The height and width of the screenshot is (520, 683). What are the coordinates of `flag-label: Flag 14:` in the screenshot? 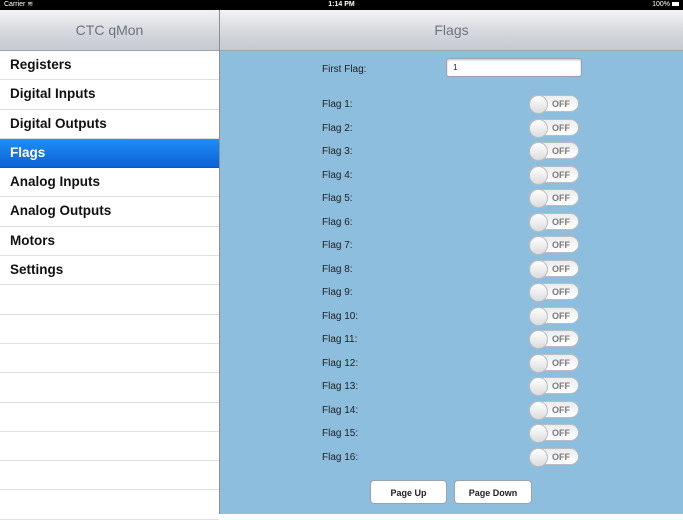 It's located at (340, 410).